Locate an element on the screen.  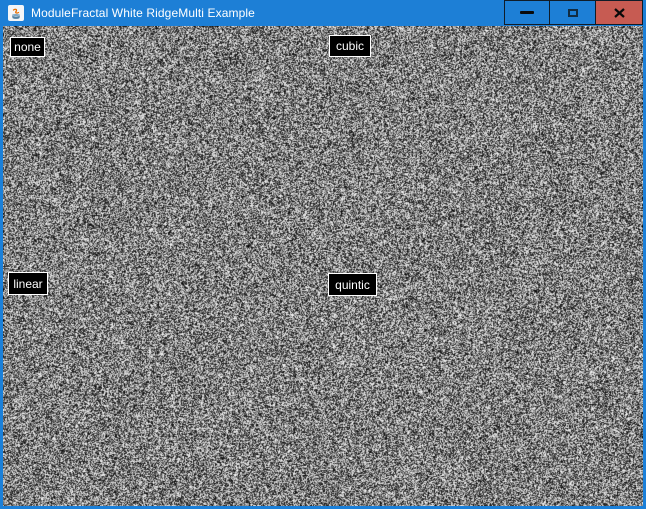
interp-label-quintic: quintic is located at coordinates (352, 284).